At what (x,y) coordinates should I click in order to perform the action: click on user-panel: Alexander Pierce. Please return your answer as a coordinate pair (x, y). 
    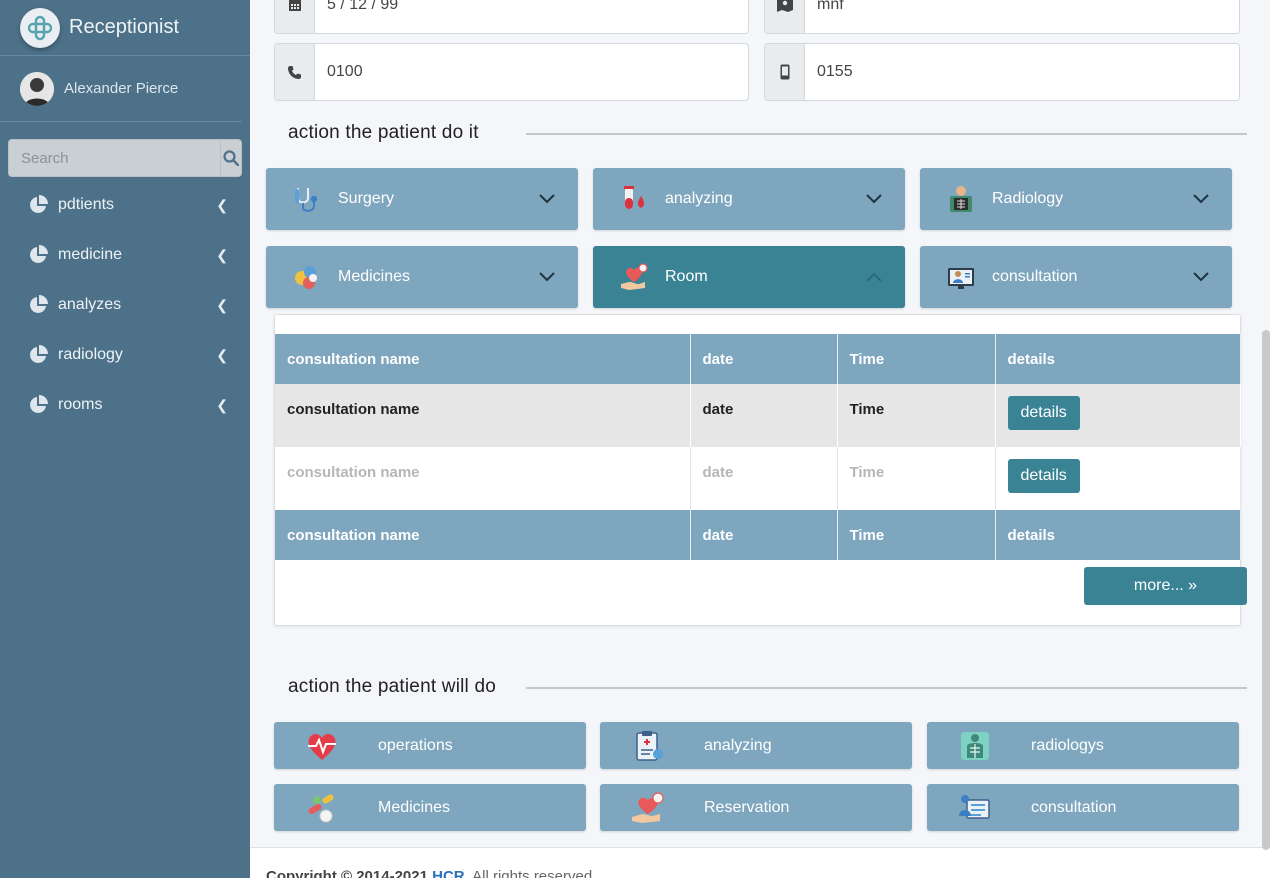
    Looking at the image, I should click on (121, 89).